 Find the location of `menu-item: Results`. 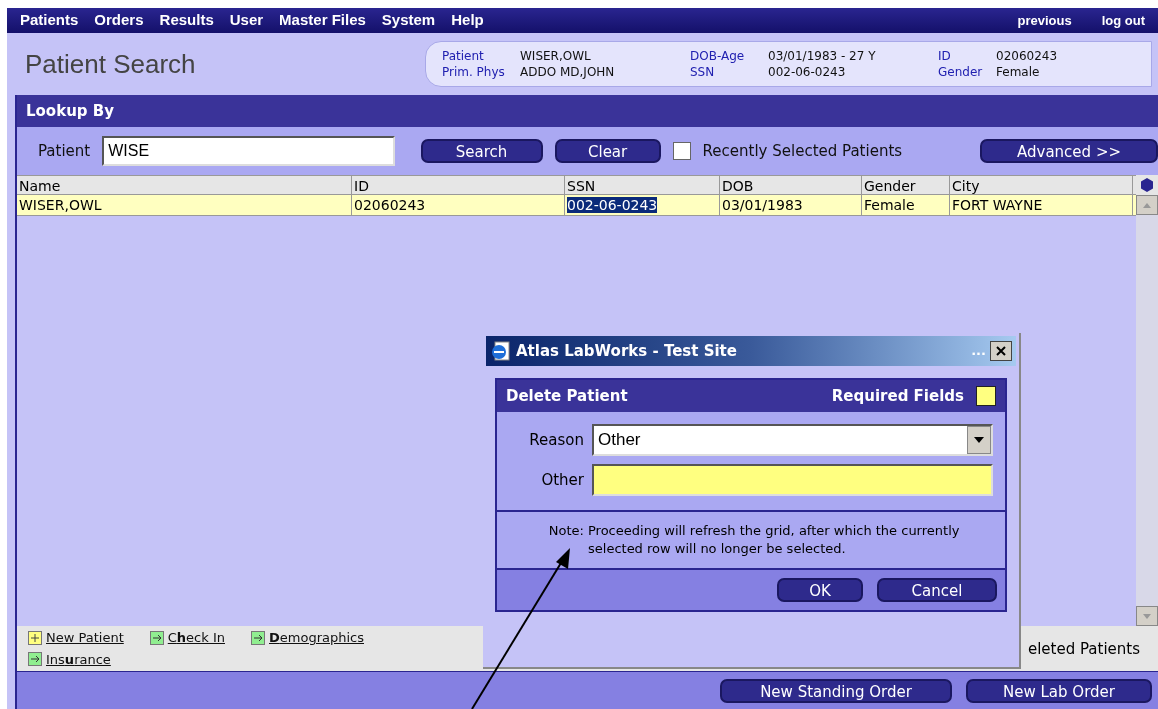

menu-item: Results is located at coordinates (186, 20).